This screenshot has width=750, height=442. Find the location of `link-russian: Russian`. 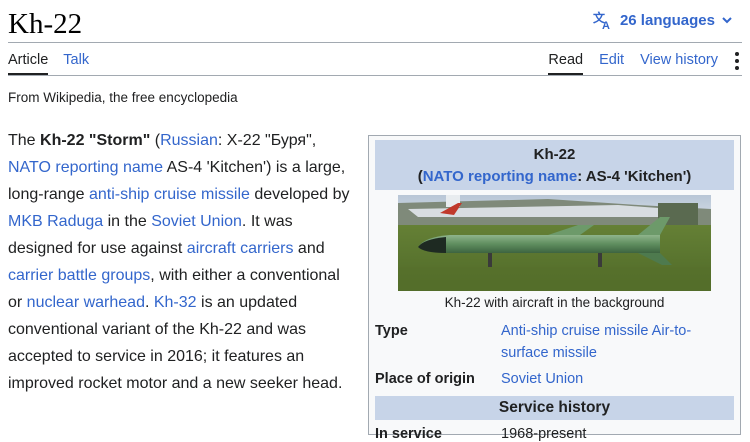

link-russian: Russian is located at coordinates (189, 140).